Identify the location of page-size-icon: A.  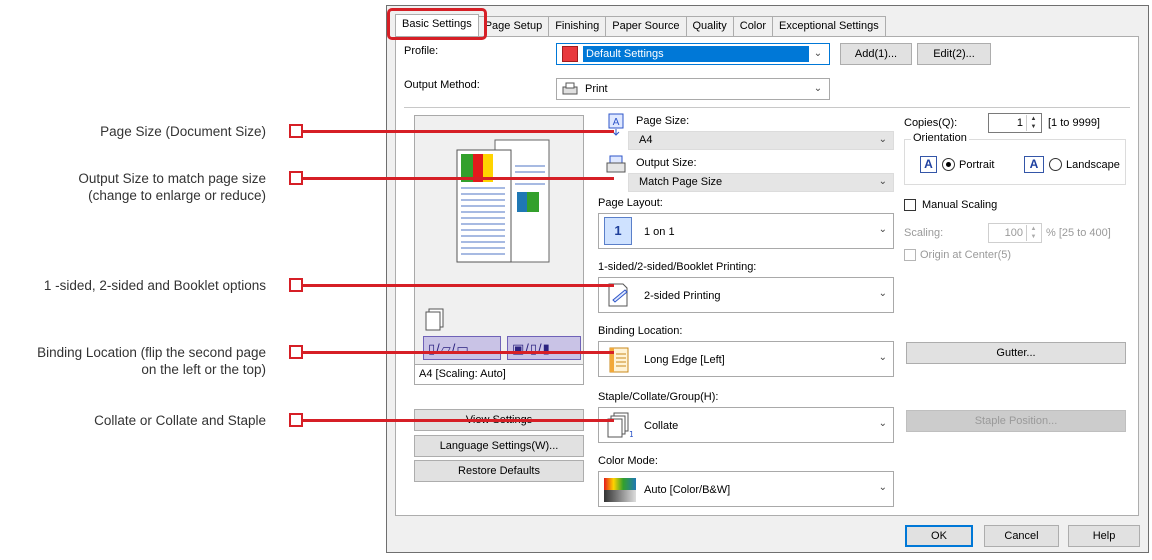
(616, 125).